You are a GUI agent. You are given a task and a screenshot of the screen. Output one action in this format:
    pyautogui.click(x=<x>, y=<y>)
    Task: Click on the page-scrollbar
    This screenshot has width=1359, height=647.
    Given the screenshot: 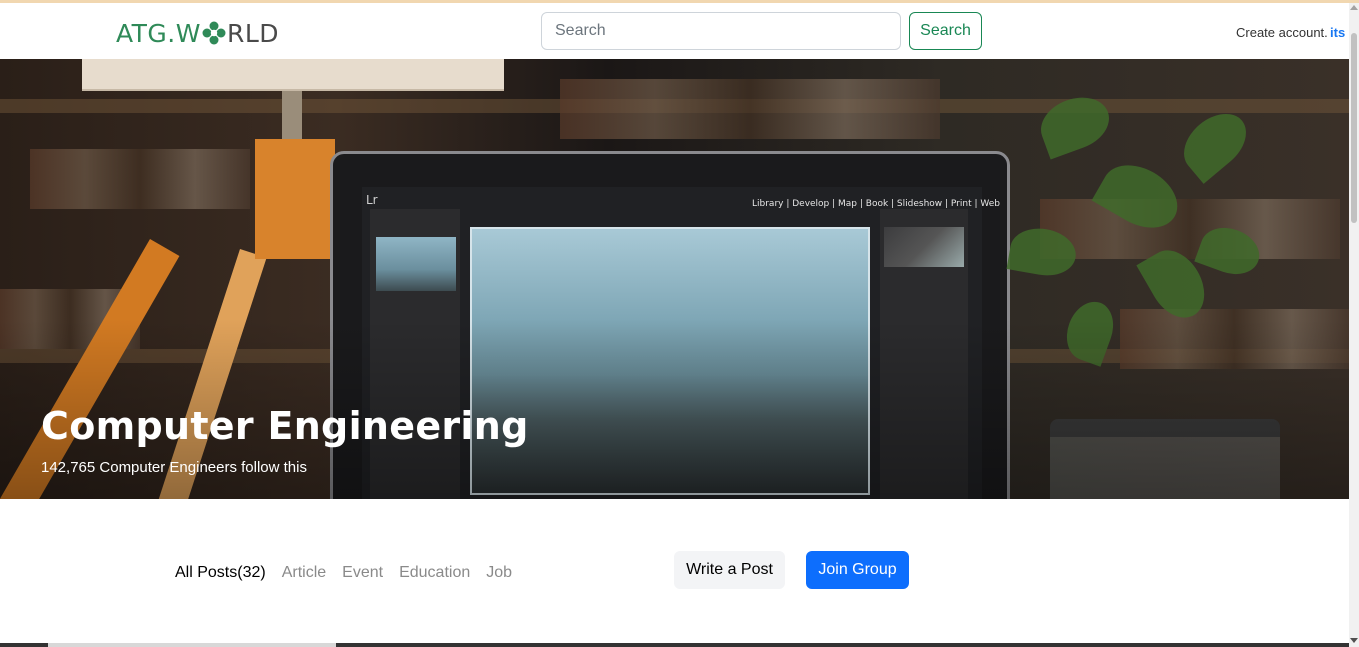 What is the action you would take?
    pyautogui.click(x=1354, y=325)
    